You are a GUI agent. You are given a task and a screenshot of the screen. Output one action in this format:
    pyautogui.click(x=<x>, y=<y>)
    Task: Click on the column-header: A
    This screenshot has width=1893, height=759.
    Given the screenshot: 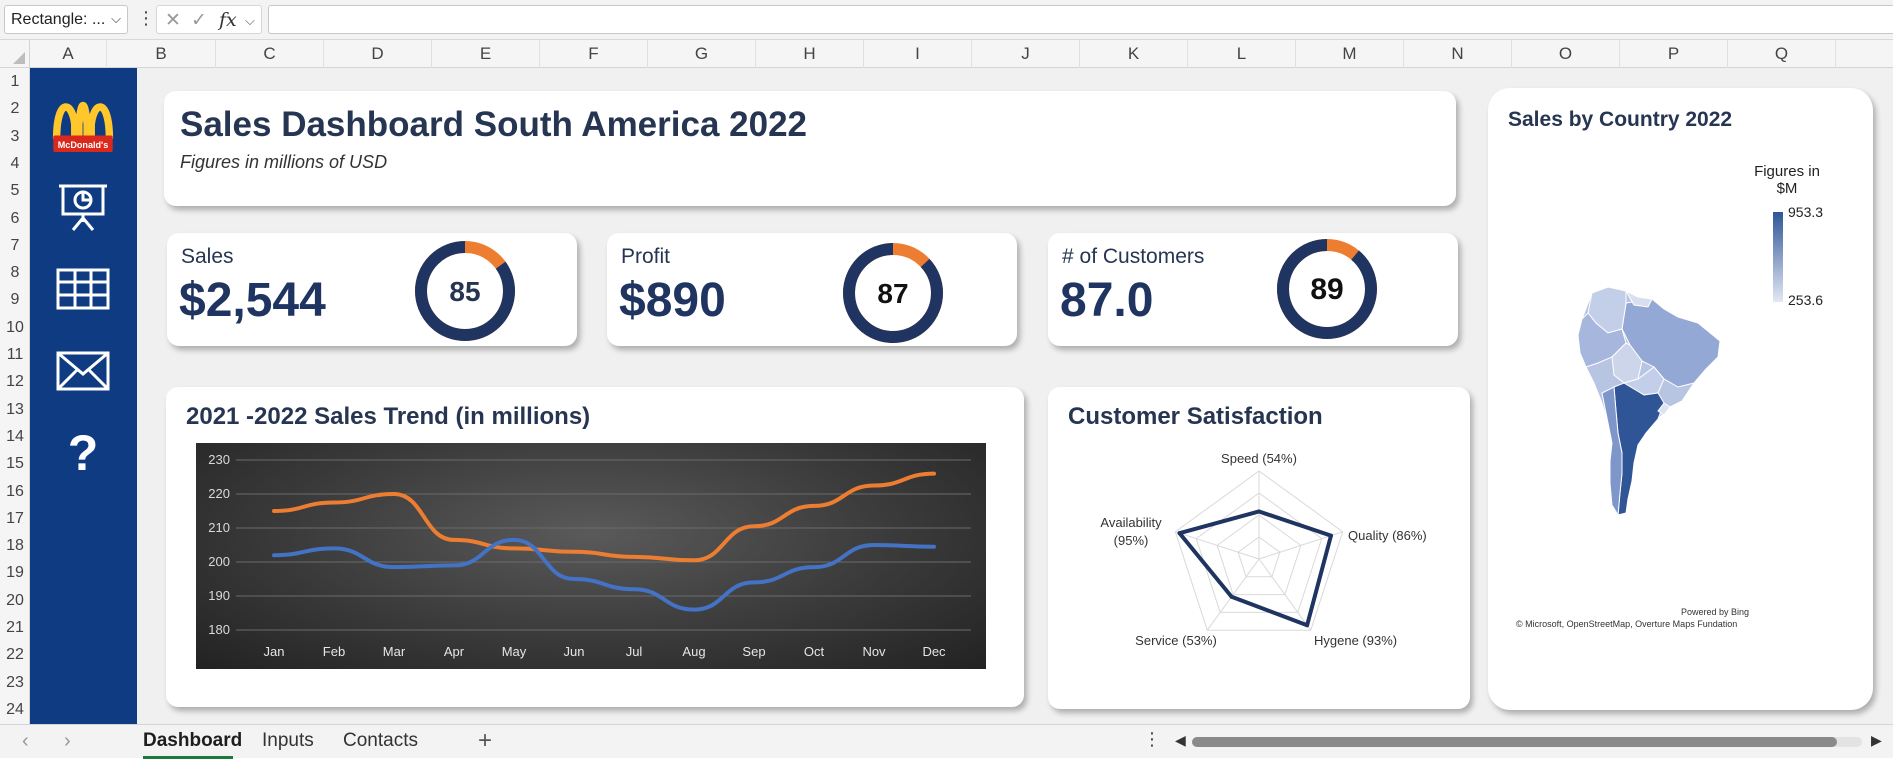 What is the action you would take?
    pyautogui.click(x=68, y=54)
    